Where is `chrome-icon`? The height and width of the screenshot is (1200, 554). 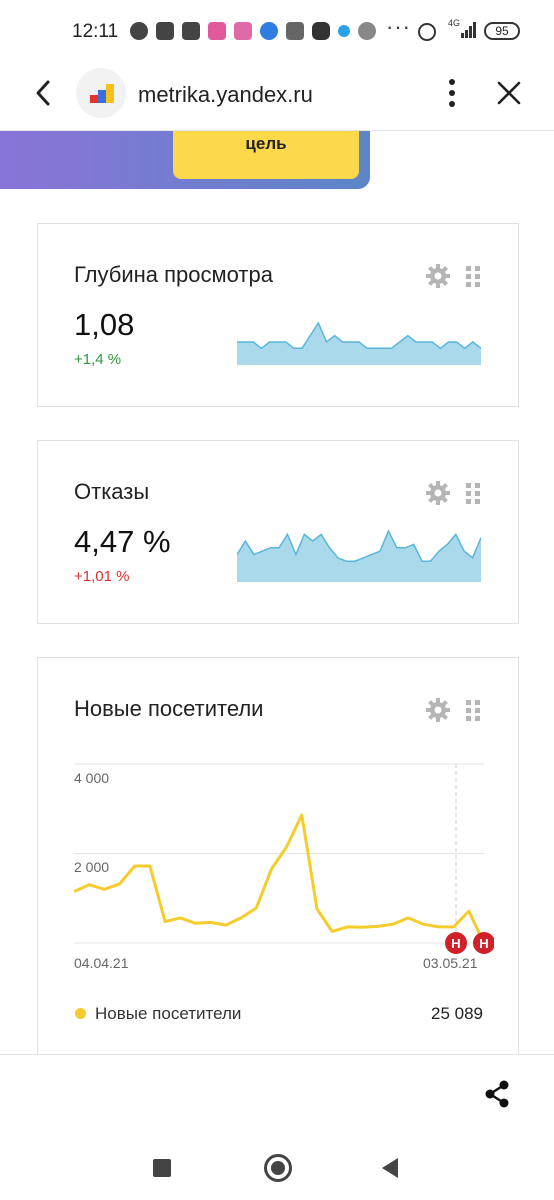
chrome-icon is located at coordinates (367, 31).